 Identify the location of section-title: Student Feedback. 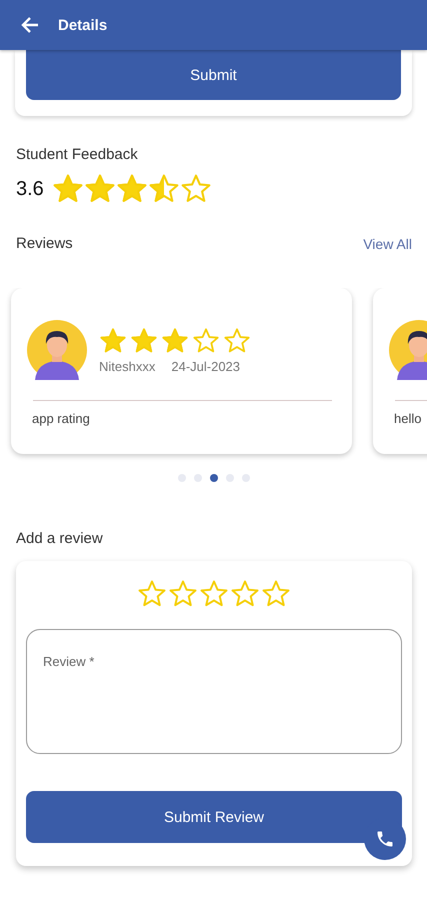
(77, 154).